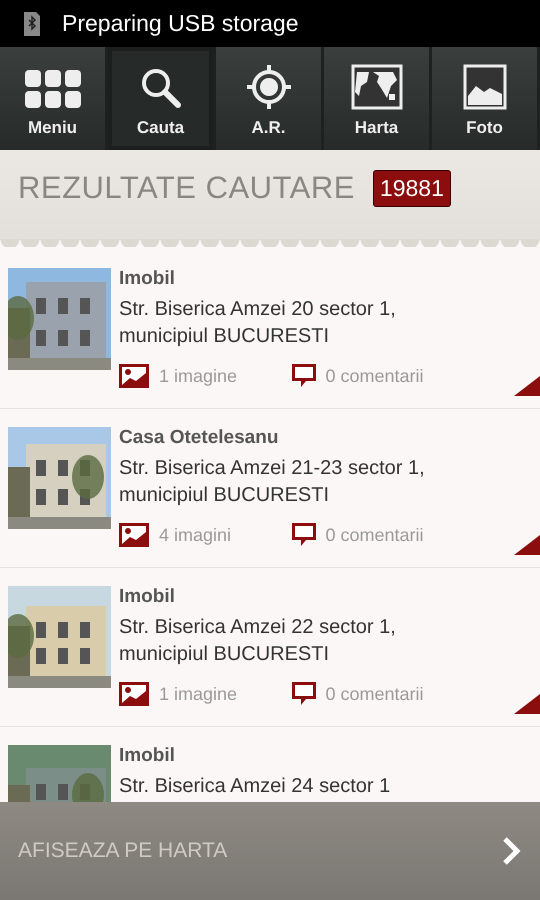  I want to click on toolbar-tab: Meniu, so click(54, 98).